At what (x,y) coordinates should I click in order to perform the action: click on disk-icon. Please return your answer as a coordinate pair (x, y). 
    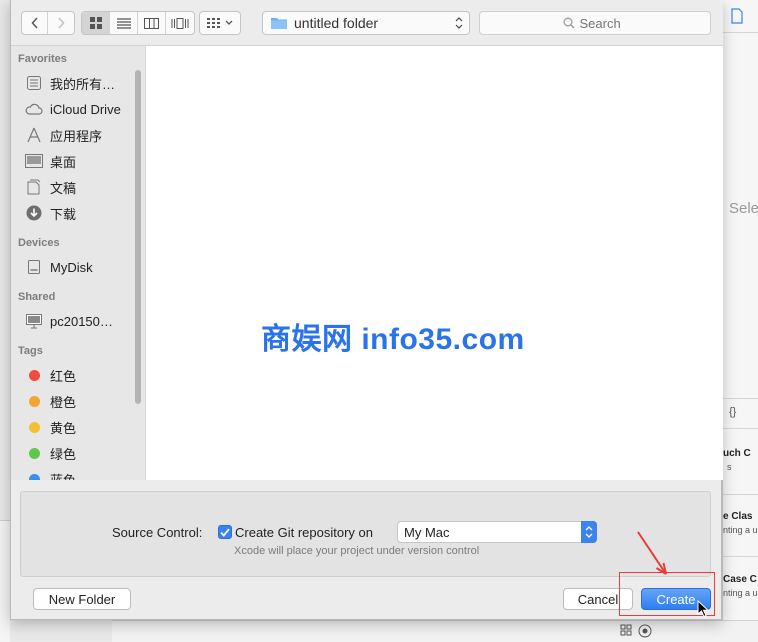
    Looking at the image, I should click on (34, 267).